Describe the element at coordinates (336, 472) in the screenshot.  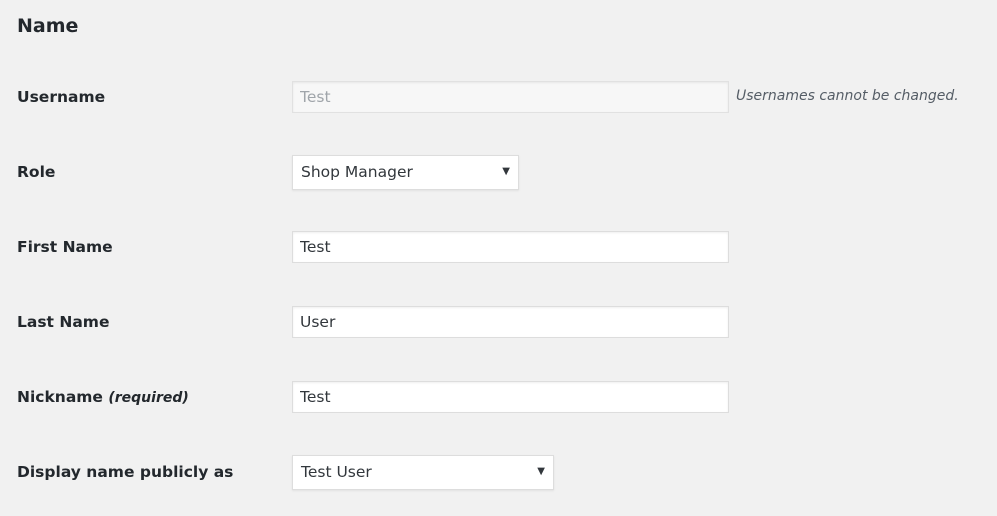
I see `display-name-selected-value: Test User` at that location.